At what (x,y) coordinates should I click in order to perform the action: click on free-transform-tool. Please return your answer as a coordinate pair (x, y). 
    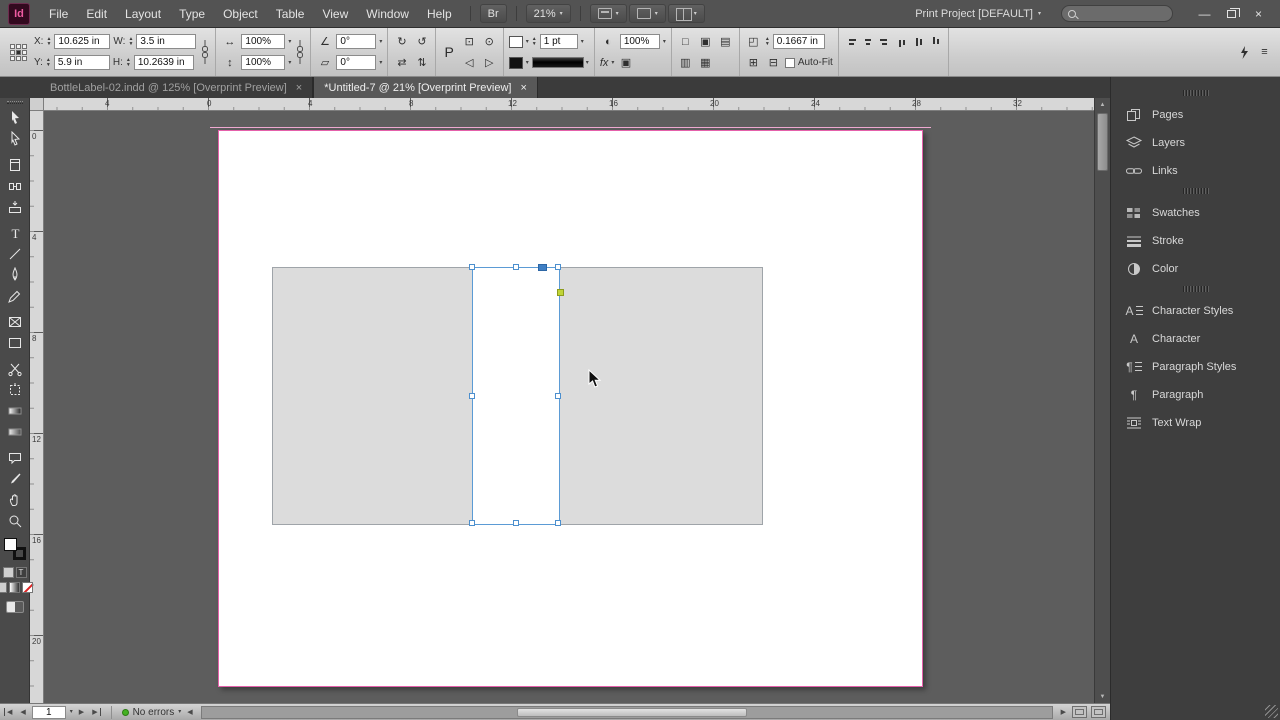
    Looking at the image, I should click on (15, 389).